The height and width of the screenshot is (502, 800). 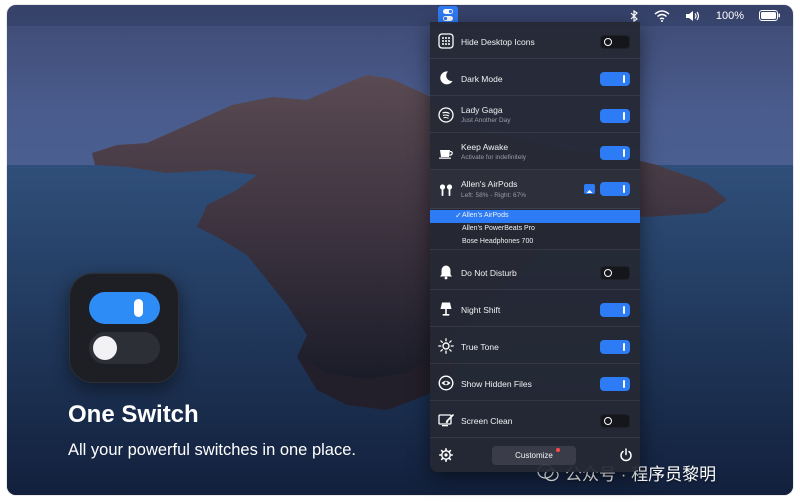 What do you see at coordinates (498, 241) in the screenshot?
I see `device-name: Bose Headphones 700` at bounding box center [498, 241].